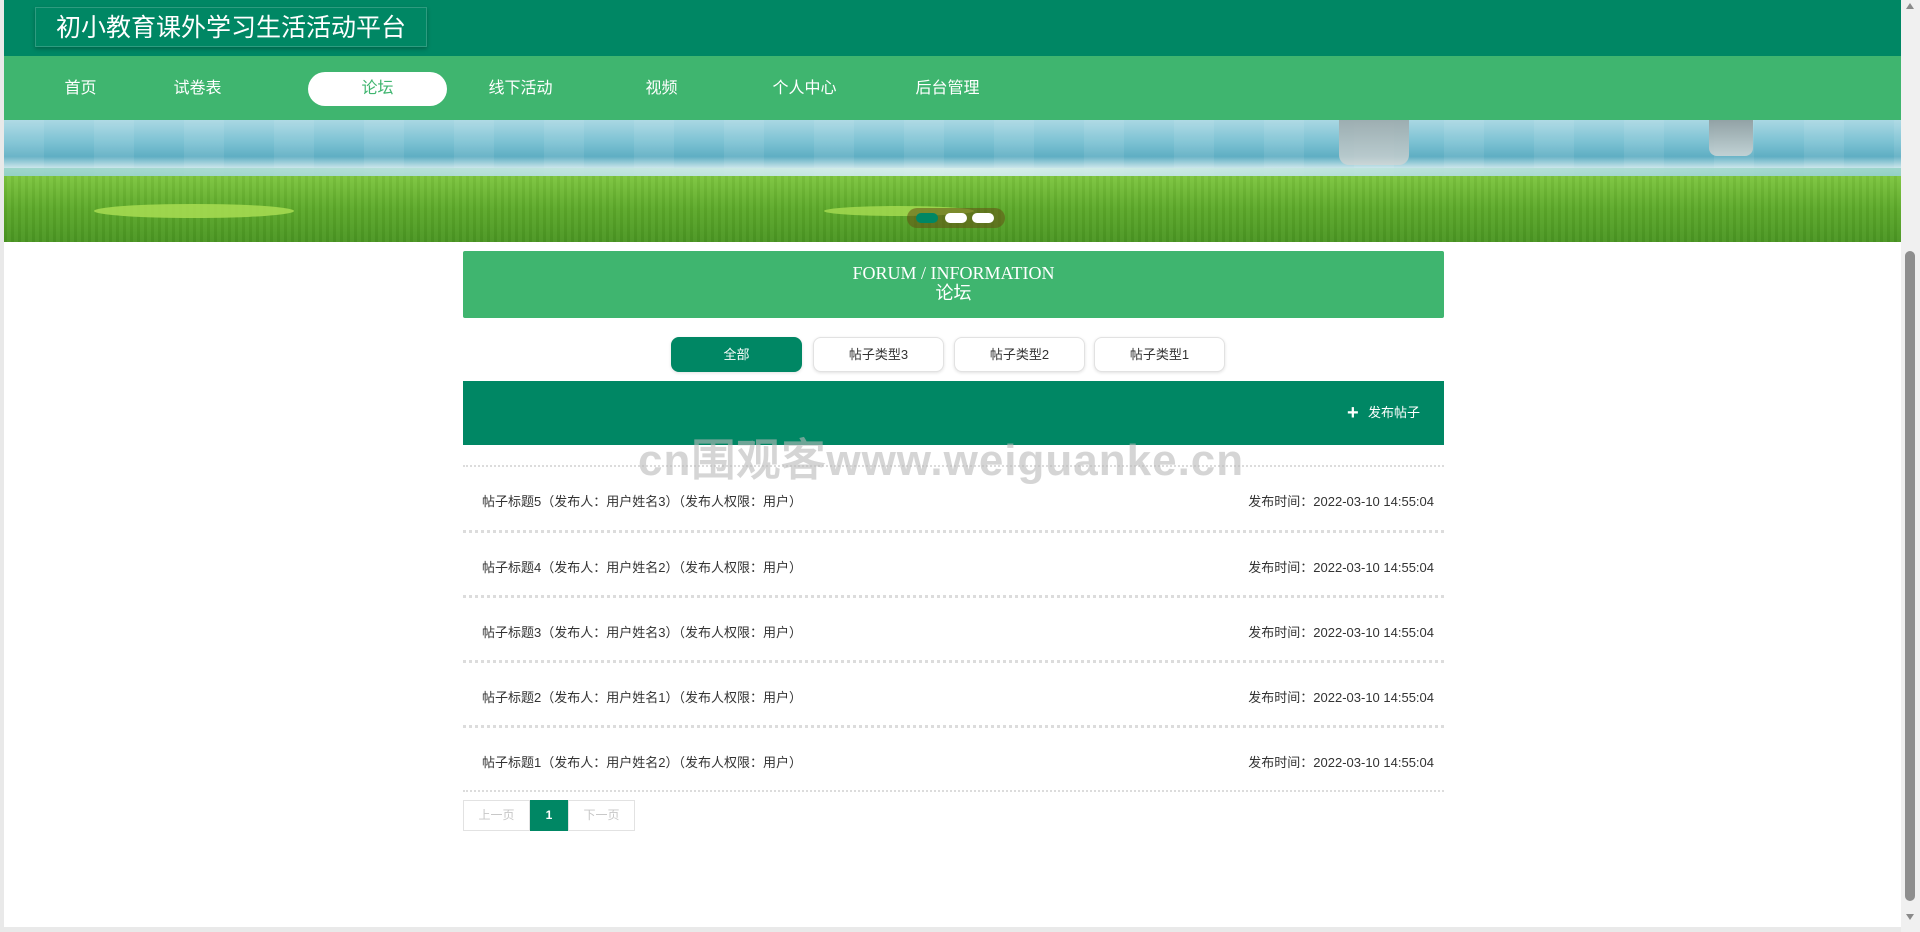 The image size is (1920, 932). Describe the element at coordinates (642, 631) in the screenshot. I see `post-title: 帖子标题3（发布人：用户姓名3）（发布人权限：用户）` at that location.